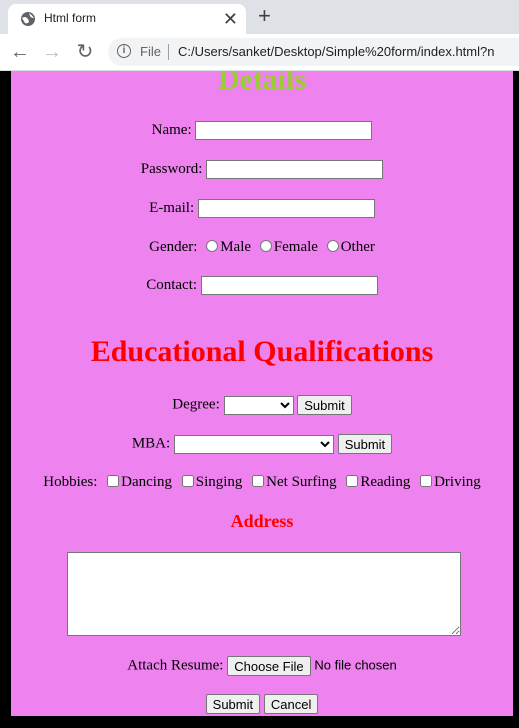 Image resolution: width=519 pixels, height=728 pixels. Describe the element at coordinates (172, 284) in the screenshot. I see `contact-label: Contact:` at that location.